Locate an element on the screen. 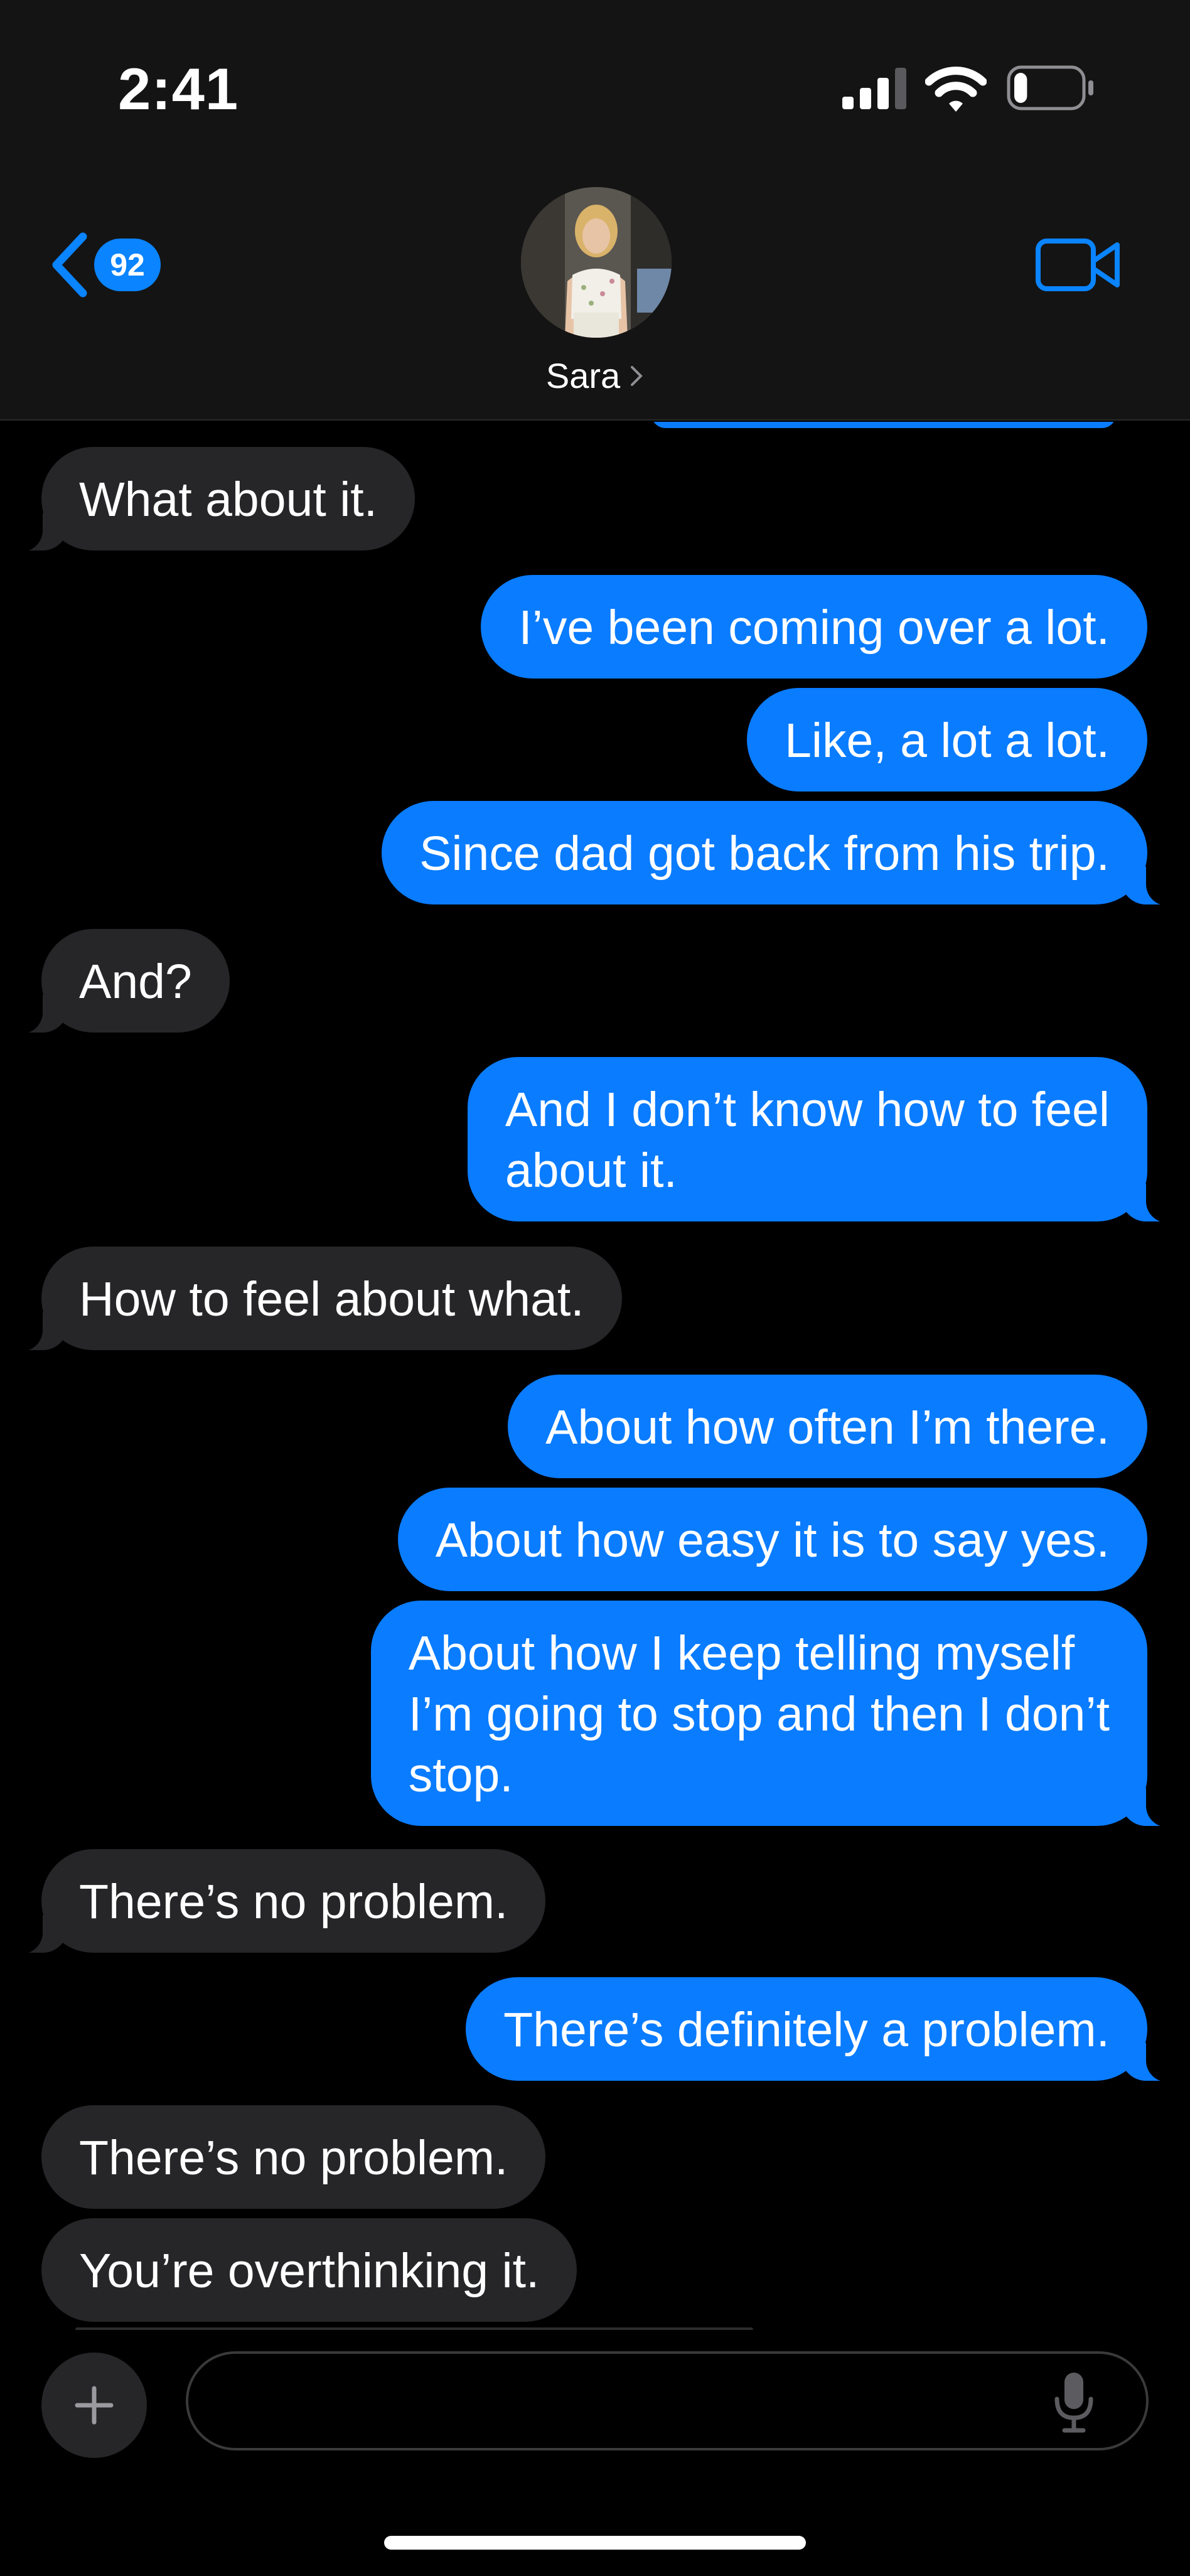 This screenshot has width=1190, height=2576. received-message-bubble: And? is located at coordinates (121, 981).